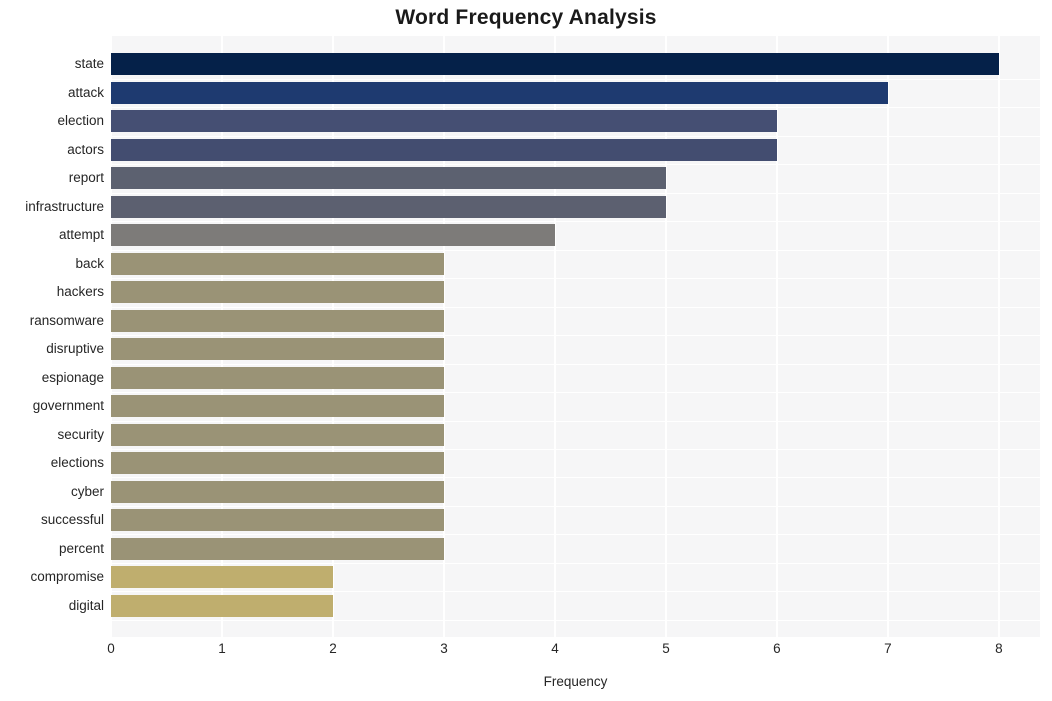  Describe the element at coordinates (80, 434) in the screenshot. I see `y-axis-tick-label: security` at that location.